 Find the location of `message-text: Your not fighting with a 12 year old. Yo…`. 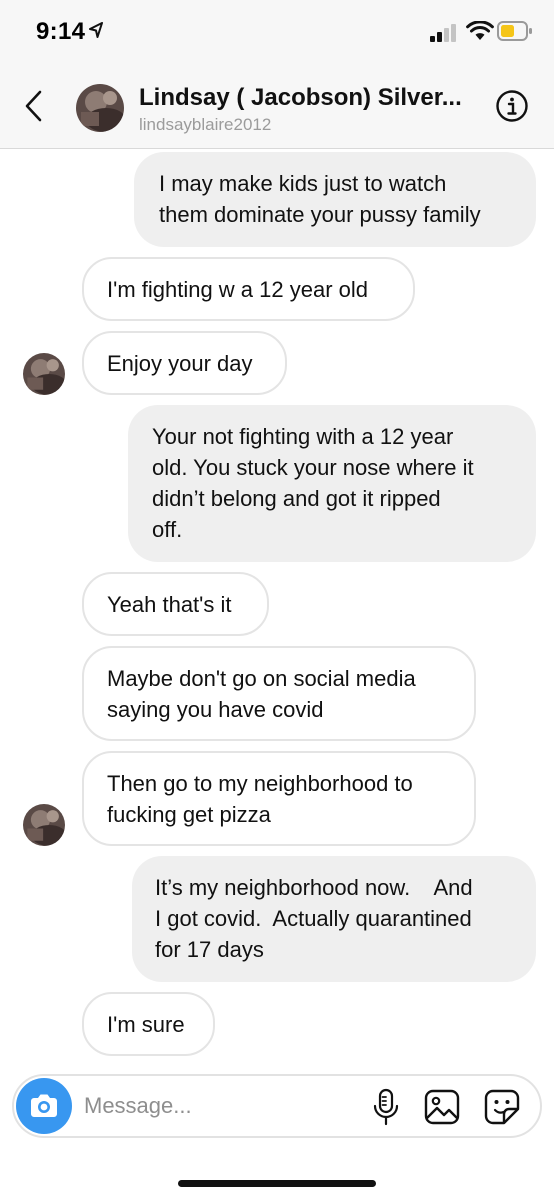

message-text: Your not fighting with a 12 year old. Yo… is located at coordinates (313, 483).